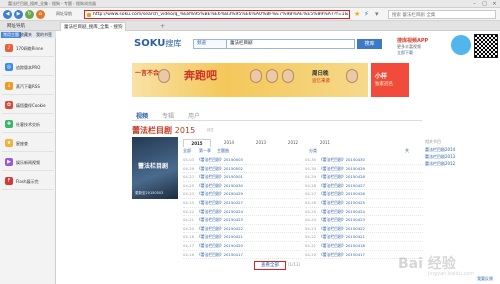  I want to click on sort-total: 共, so click(407, 151).